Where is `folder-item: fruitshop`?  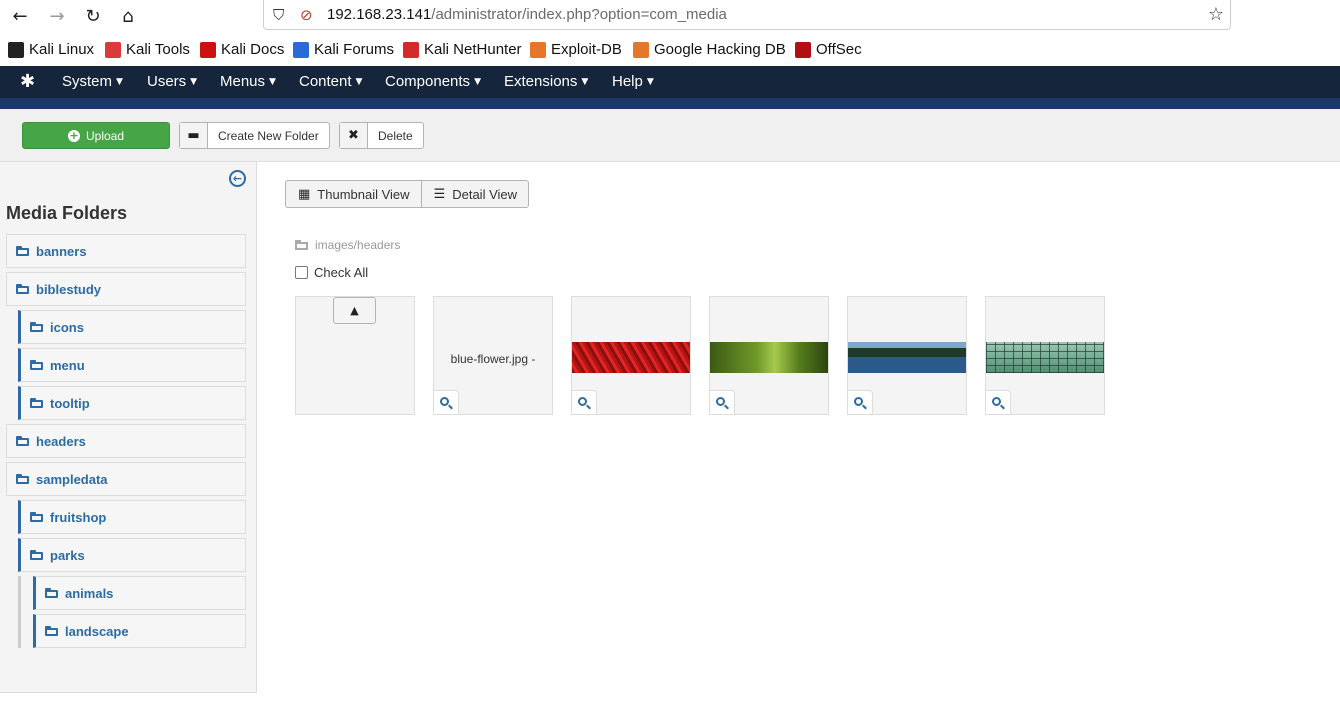
folder-item: fruitshop is located at coordinates (132, 517).